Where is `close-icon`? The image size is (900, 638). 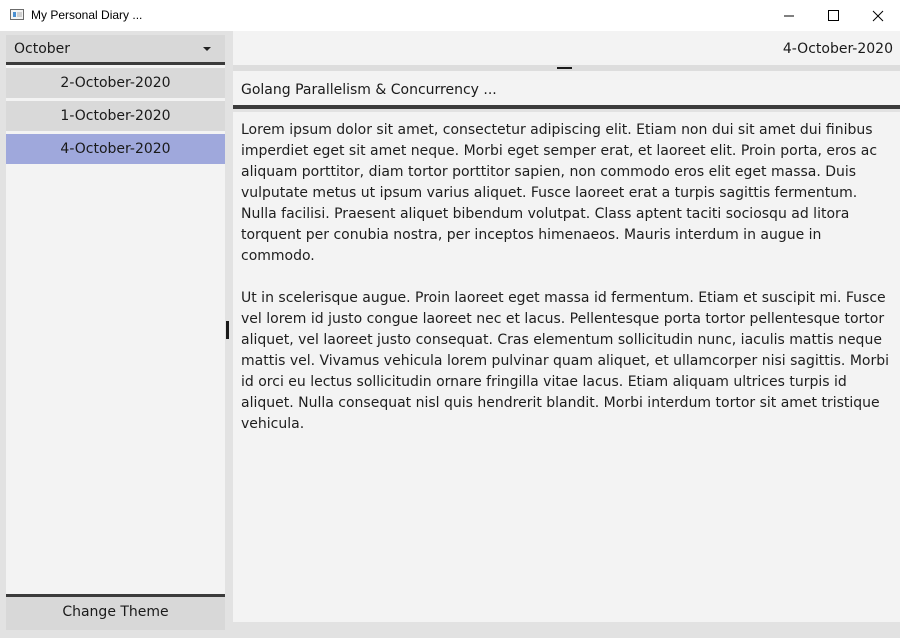
close-icon is located at coordinates (878, 16).